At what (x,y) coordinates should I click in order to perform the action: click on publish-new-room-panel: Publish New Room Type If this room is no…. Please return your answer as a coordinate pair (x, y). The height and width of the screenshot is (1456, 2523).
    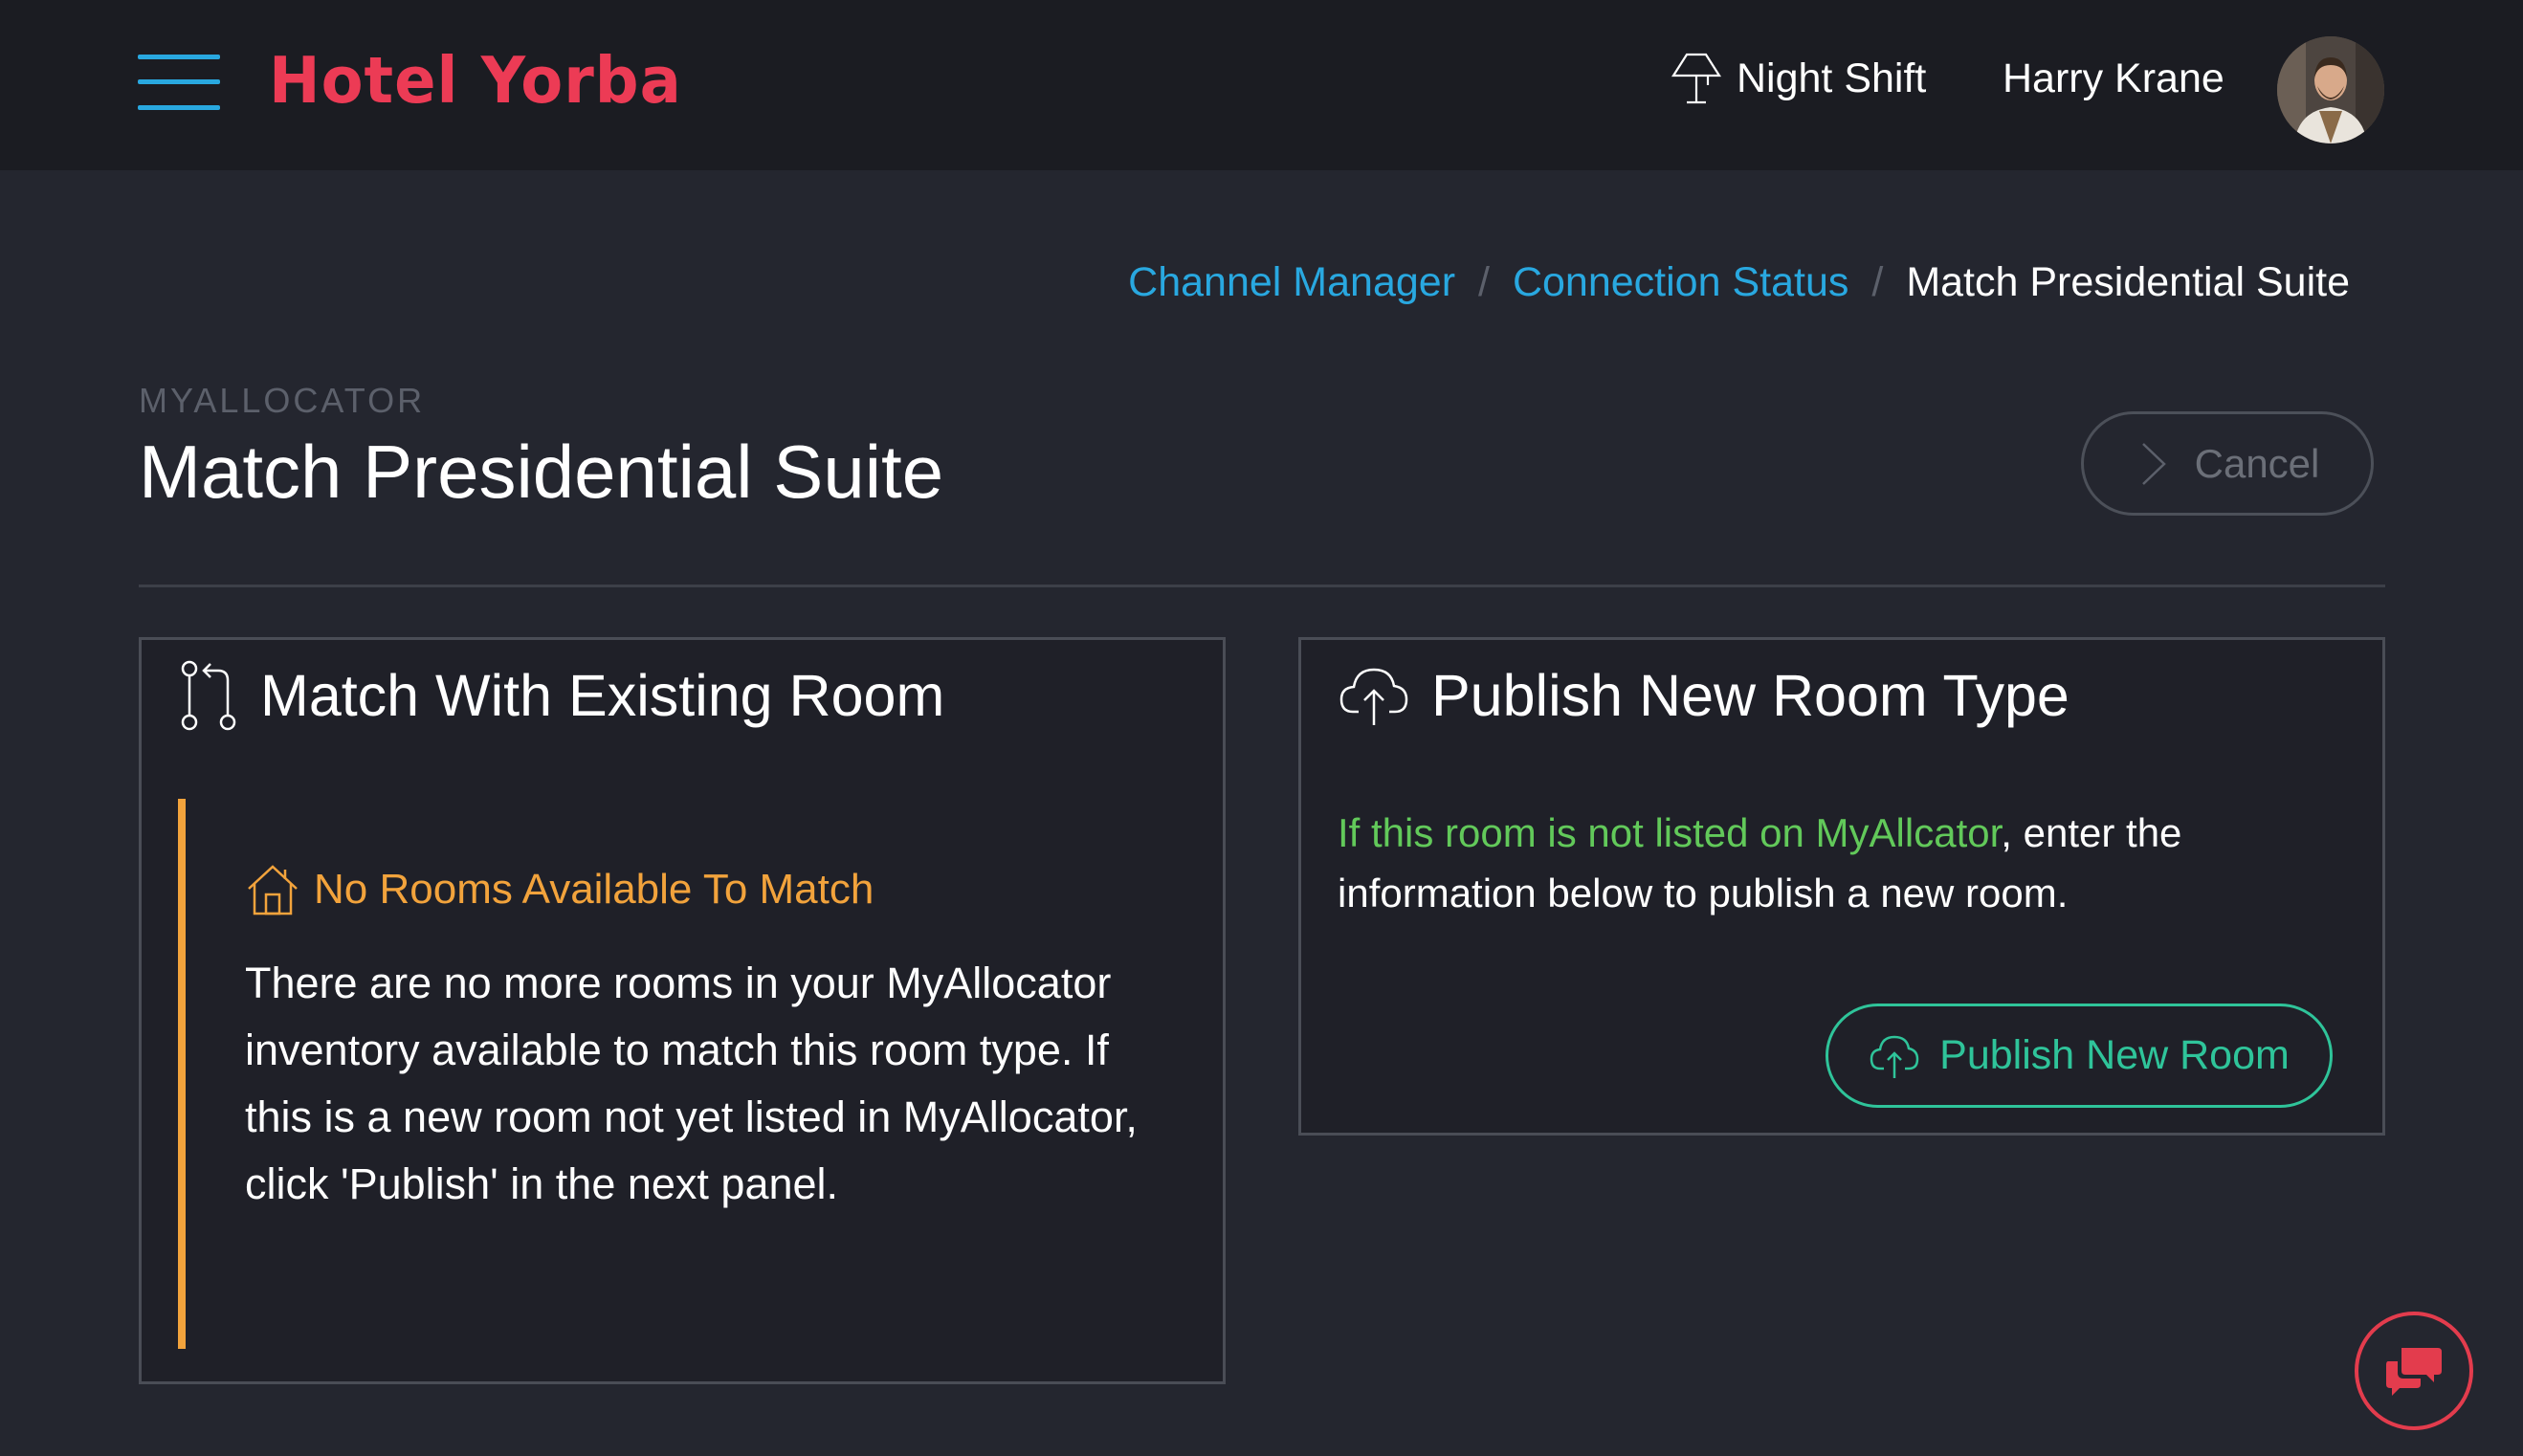
    Looking at the image, I should click on (1841, 887).